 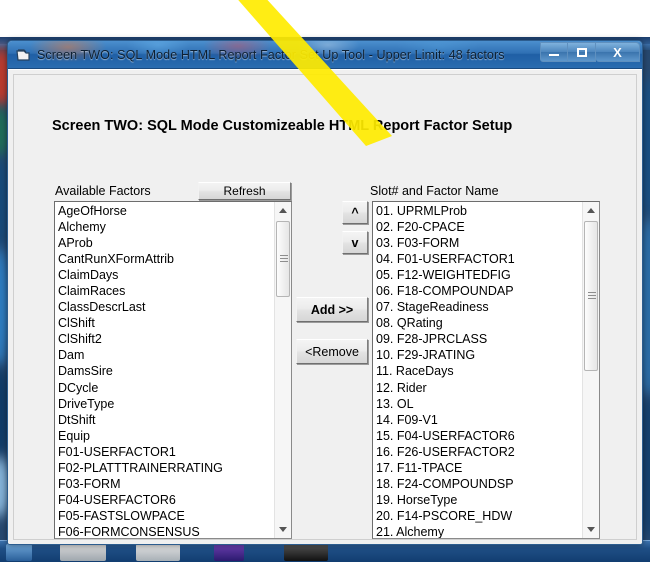 What do you see at coordinates (479, 388) in the screenshot?
I see `list-item: 12. Rider` at bounding box center [479, 388].